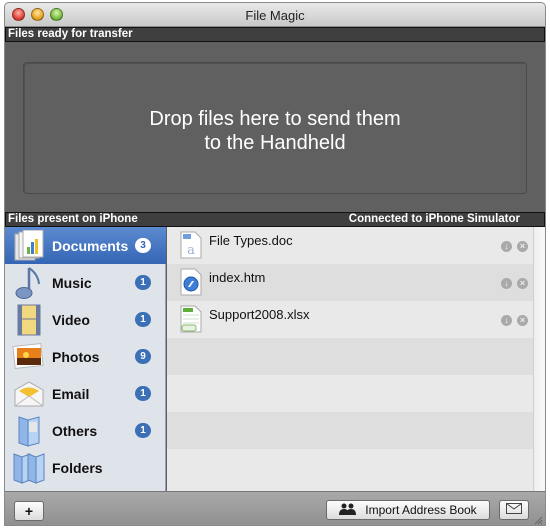 The image size is (550, 530). I want to click on sidebar-item-email: Email 1, so click(85, 393).